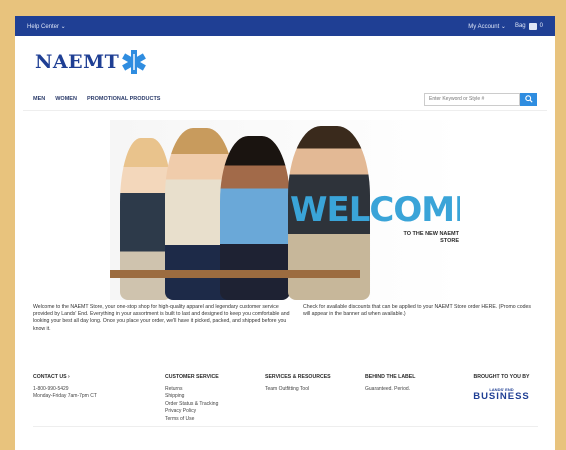 The height and width of the screenshot is (450, 566). What do you see at coordinates (99, 390) in the screenshot?
I see `contact-phone: 1-800-990-5429` at bounding box center [99, 390].